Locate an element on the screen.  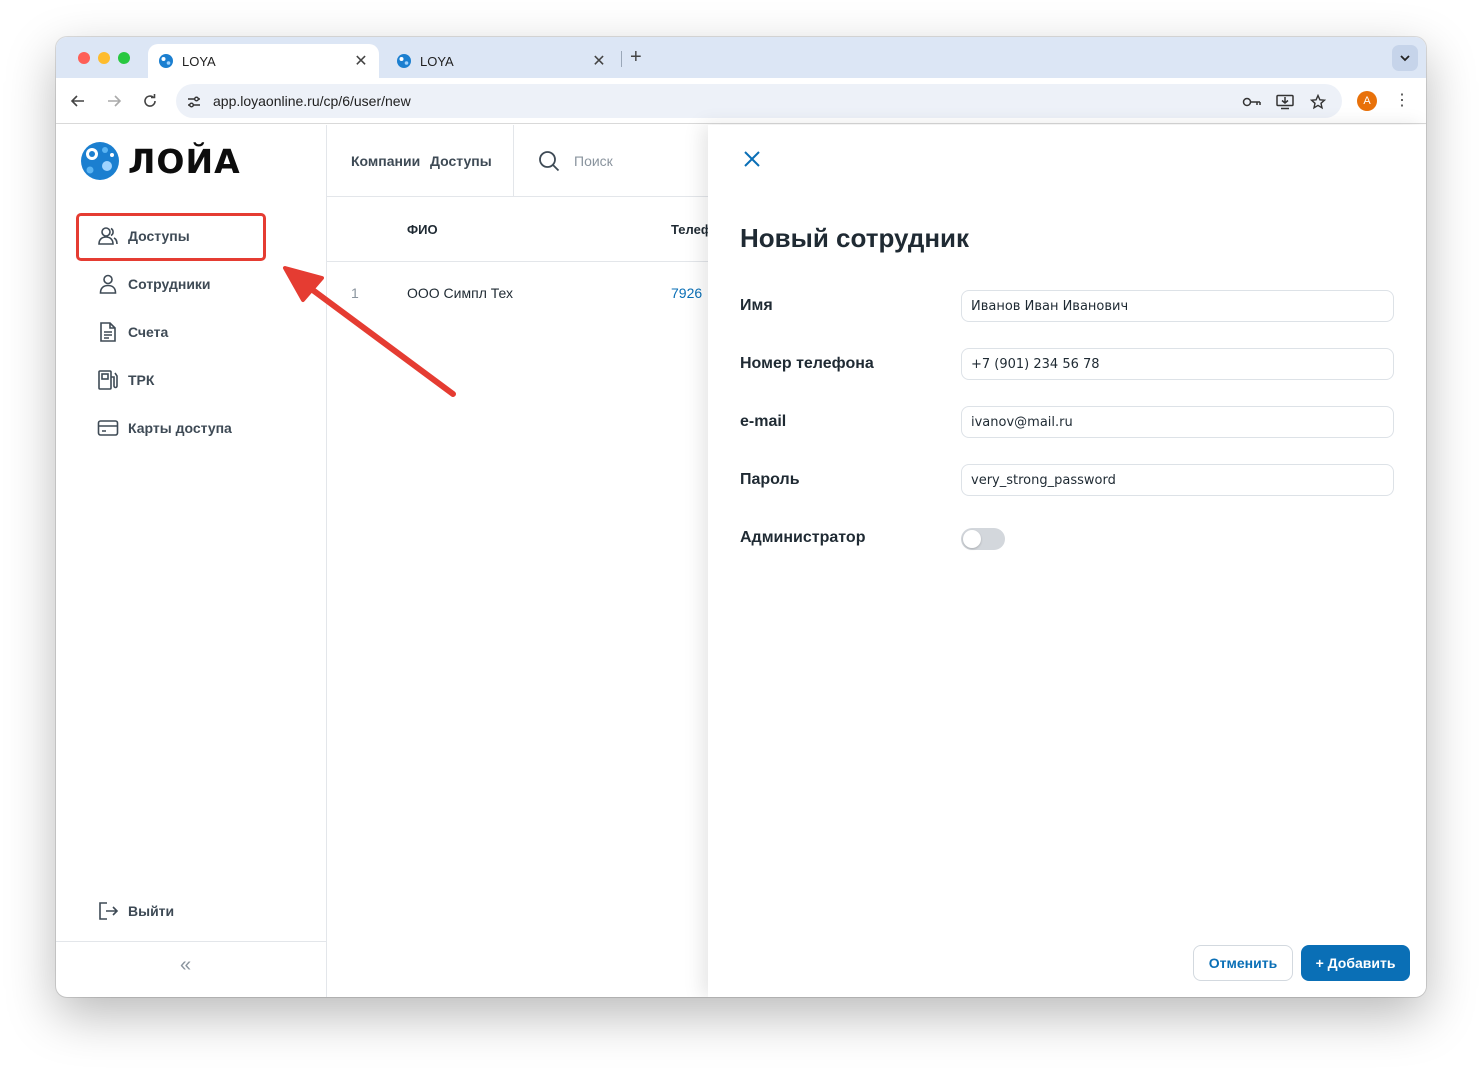
panel-title: Новый сотрудник is located at coordinates (855, 238).